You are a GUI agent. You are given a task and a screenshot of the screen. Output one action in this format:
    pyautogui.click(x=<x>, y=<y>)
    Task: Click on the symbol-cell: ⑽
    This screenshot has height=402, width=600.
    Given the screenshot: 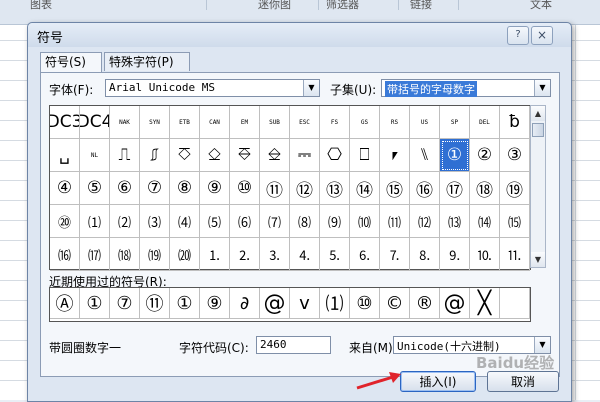 What is the action you would take?
    pyautogui.click(x=365, y=221)
    